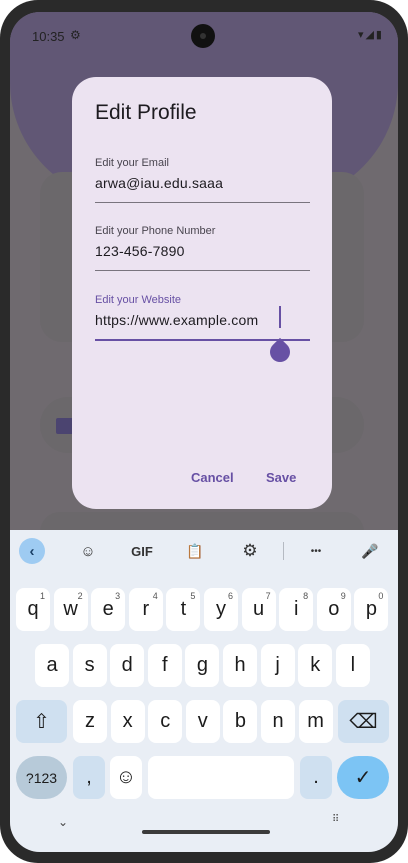 The width and height of the screenshot is (408, 863). I want to click on key-z: z, so click(90, 721).